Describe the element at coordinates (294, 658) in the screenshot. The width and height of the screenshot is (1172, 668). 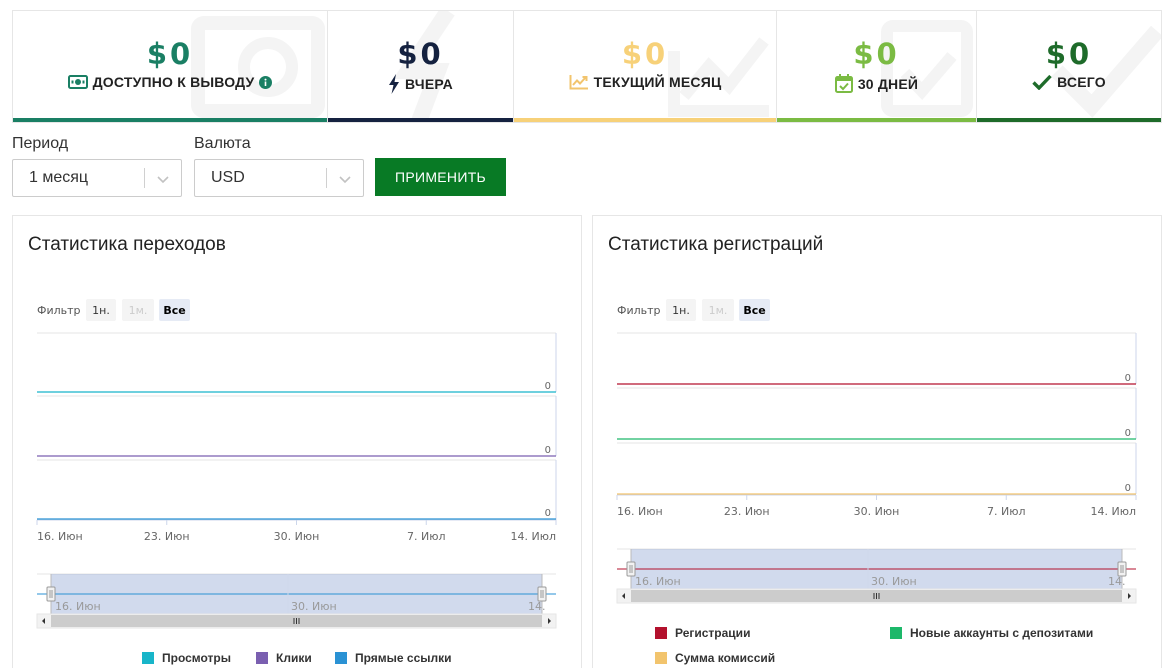
I see `legend-label: Клики` at that location.